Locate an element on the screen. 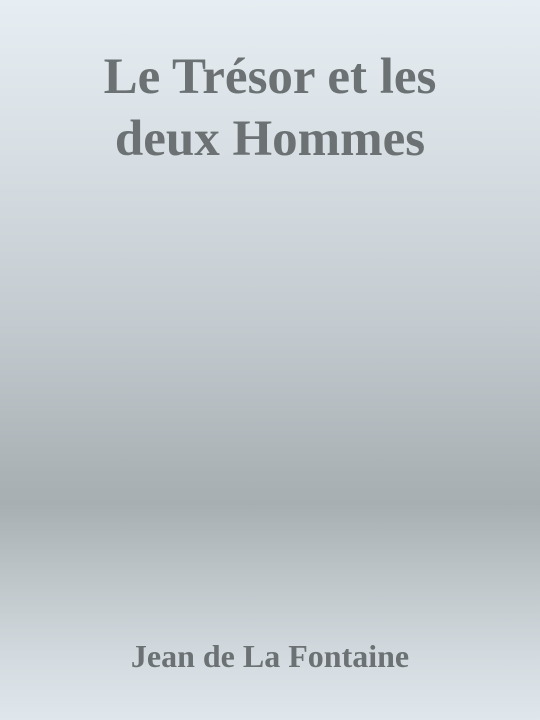 This screenshot has width=540, height=720. book-title-line-2: deux Hommes is located at coordinates (270, 139).